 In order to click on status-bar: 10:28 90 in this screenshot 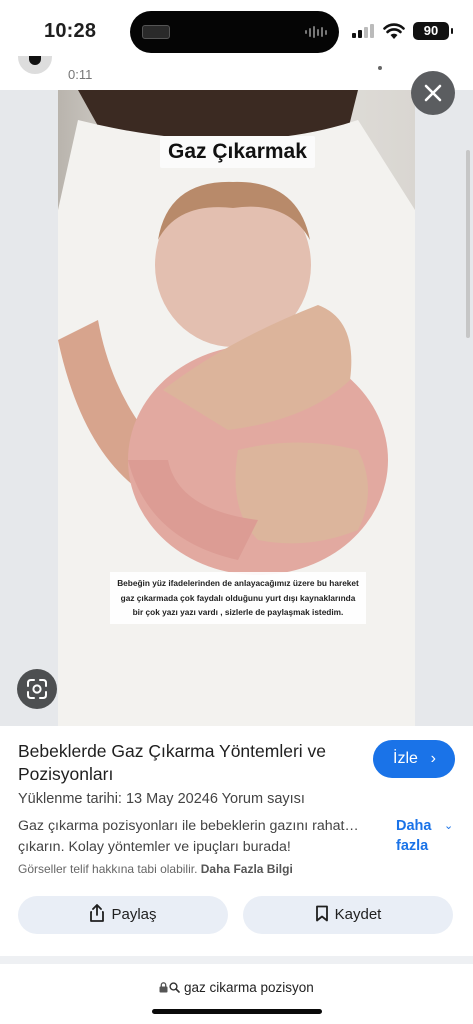, I will do `click(236, 31)`.